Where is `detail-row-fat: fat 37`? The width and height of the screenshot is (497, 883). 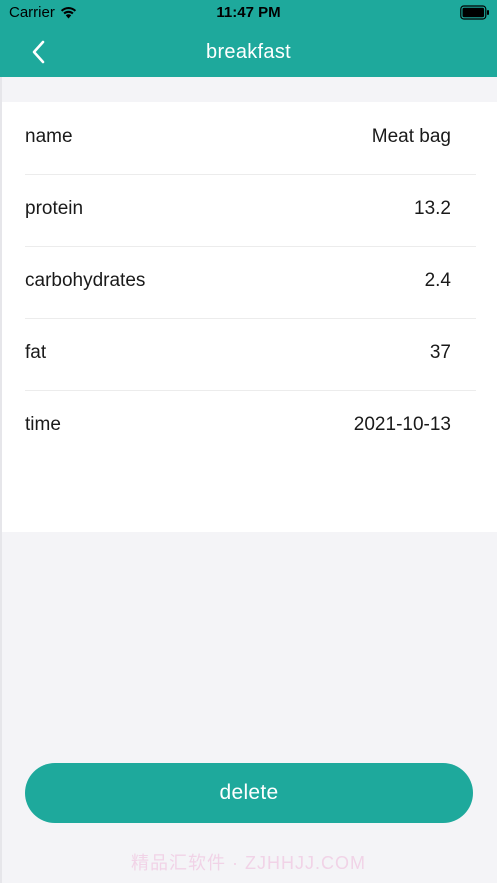 detail-row-fat: fat 37 is located at coordinates (250, 354).